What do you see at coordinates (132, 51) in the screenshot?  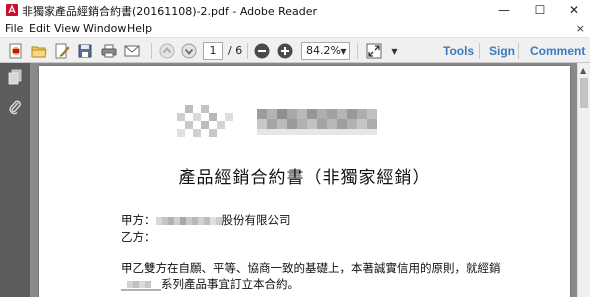 I see `email-icon` at bounding box center [132, 51].